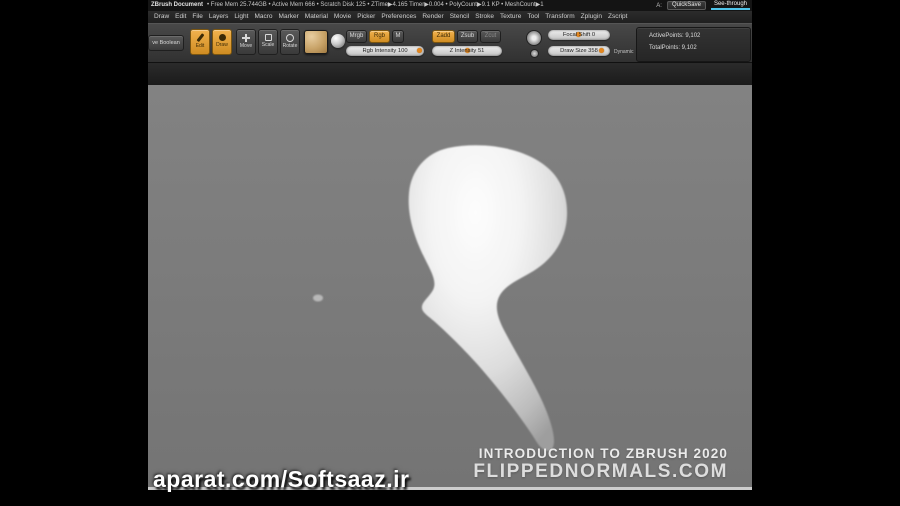  Describe the element at coordinates (268, 37) in the screenshot. I see `scale-box-icon` at that location.